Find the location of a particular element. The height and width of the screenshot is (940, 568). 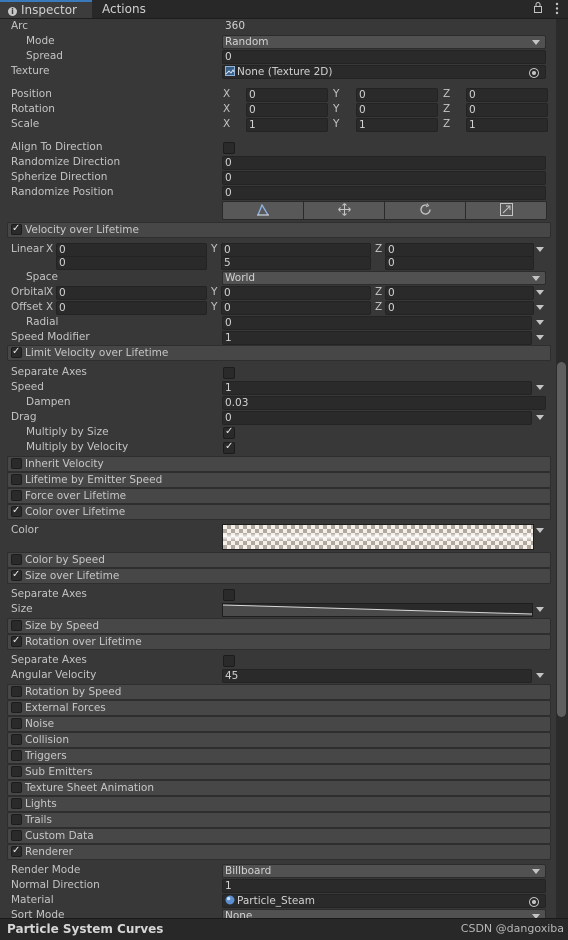

module-triggers: Triggers is located at coordinates (279, 756).